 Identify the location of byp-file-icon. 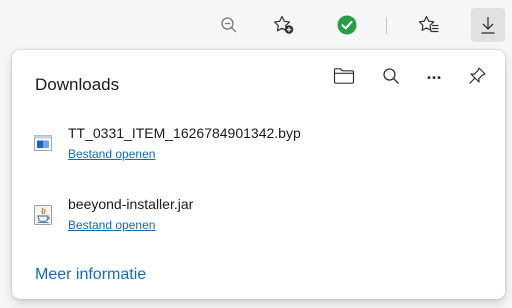
(43, 143).